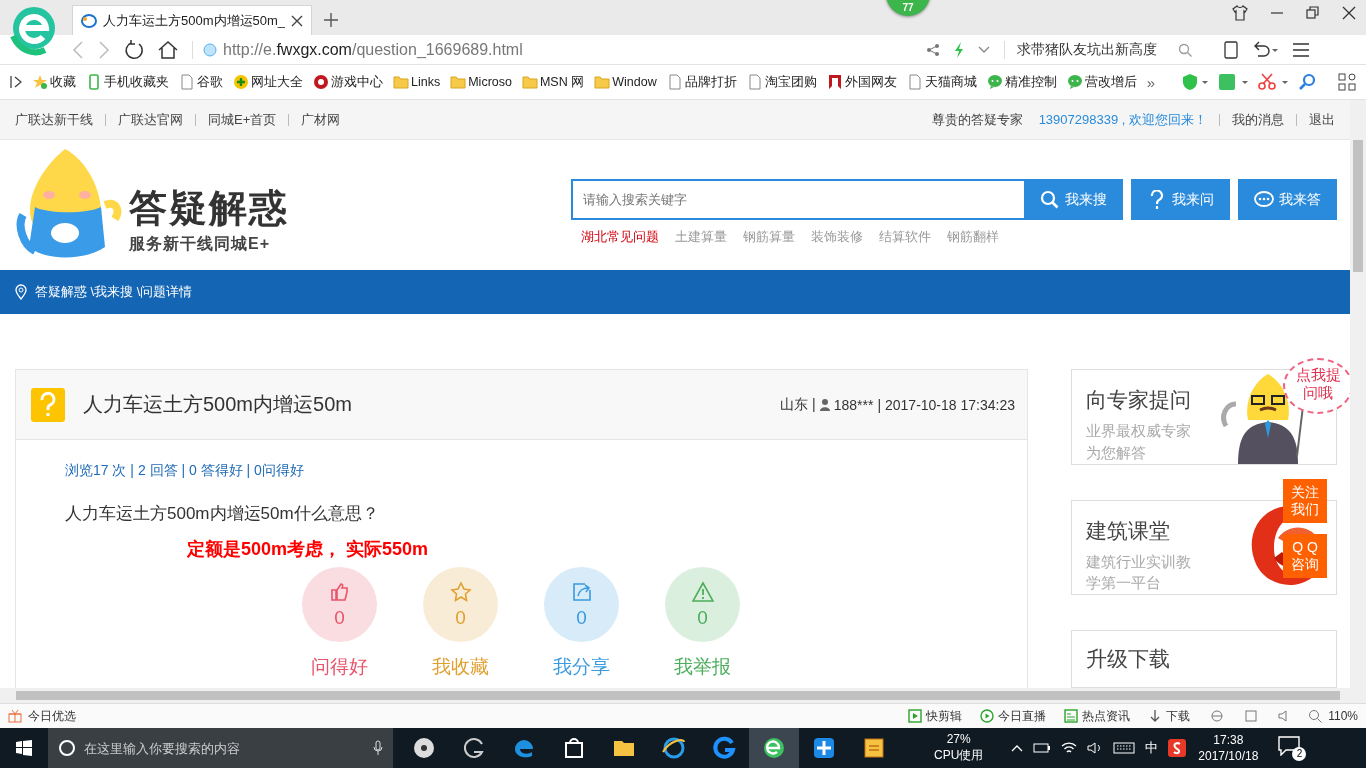 The image size is (1366, 768). I want to click on breadcrumb: 答疑解惑 \我来搜 \问题详情, so click(114, 292).